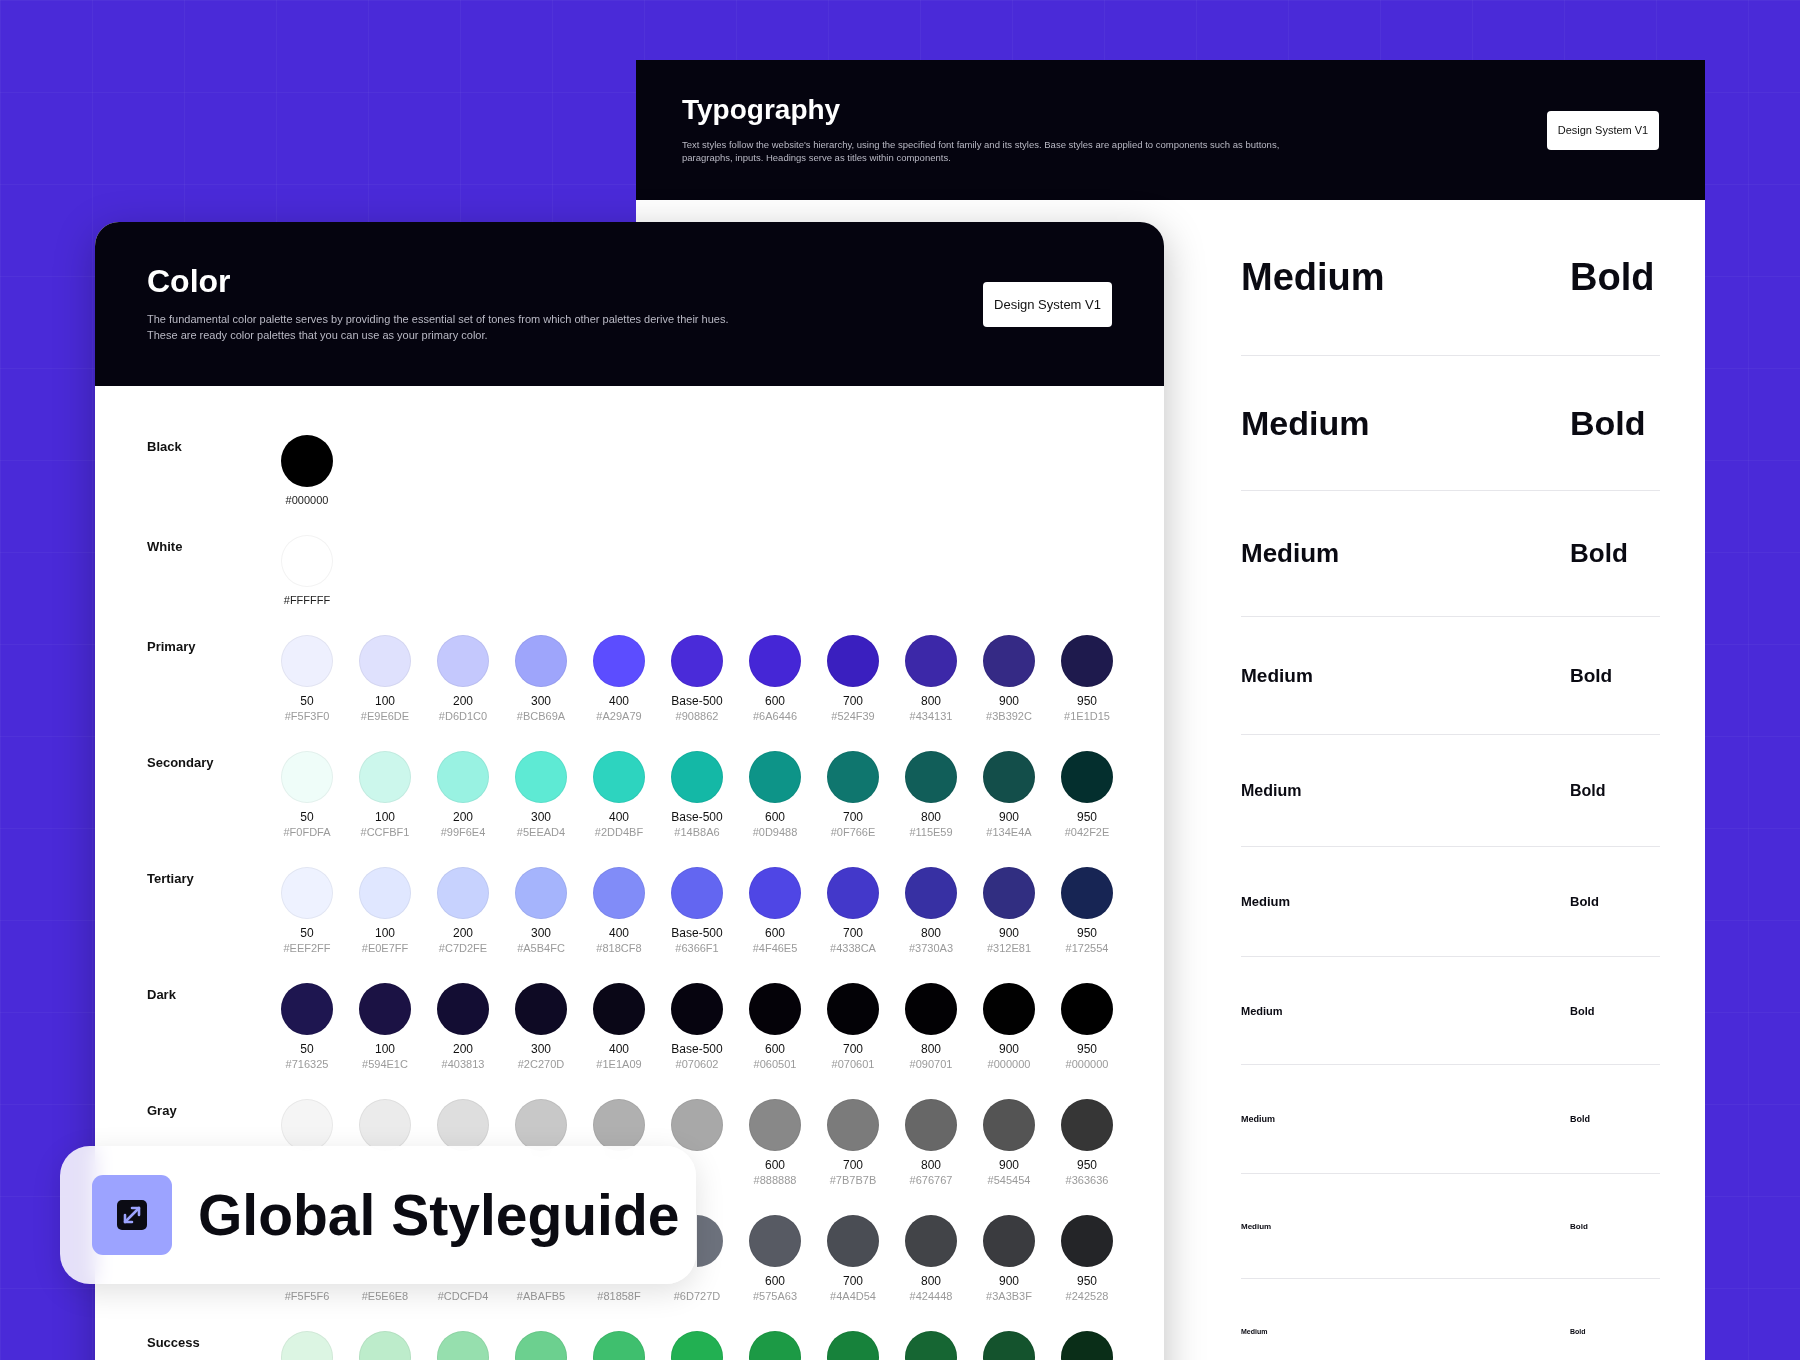 The image size is (1800, 1360). I want to click on panel-title: Color, so click(189, 282).